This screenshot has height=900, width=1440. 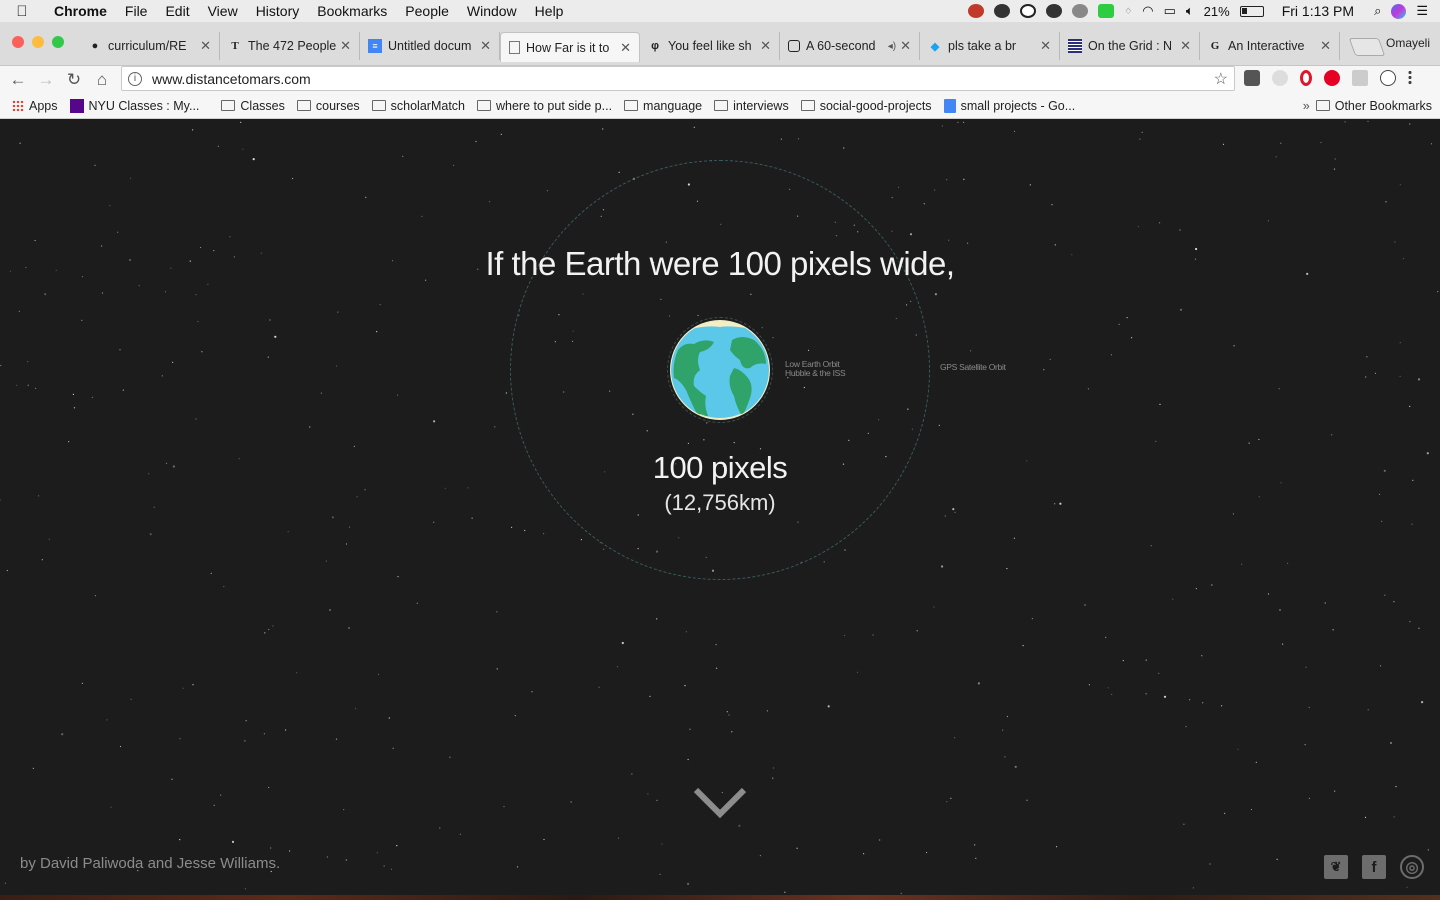 What do you see at coordinates (1410, 78) in the screenshot?
I see `chrome-menu-icon` at bounding box center [1410, 78].